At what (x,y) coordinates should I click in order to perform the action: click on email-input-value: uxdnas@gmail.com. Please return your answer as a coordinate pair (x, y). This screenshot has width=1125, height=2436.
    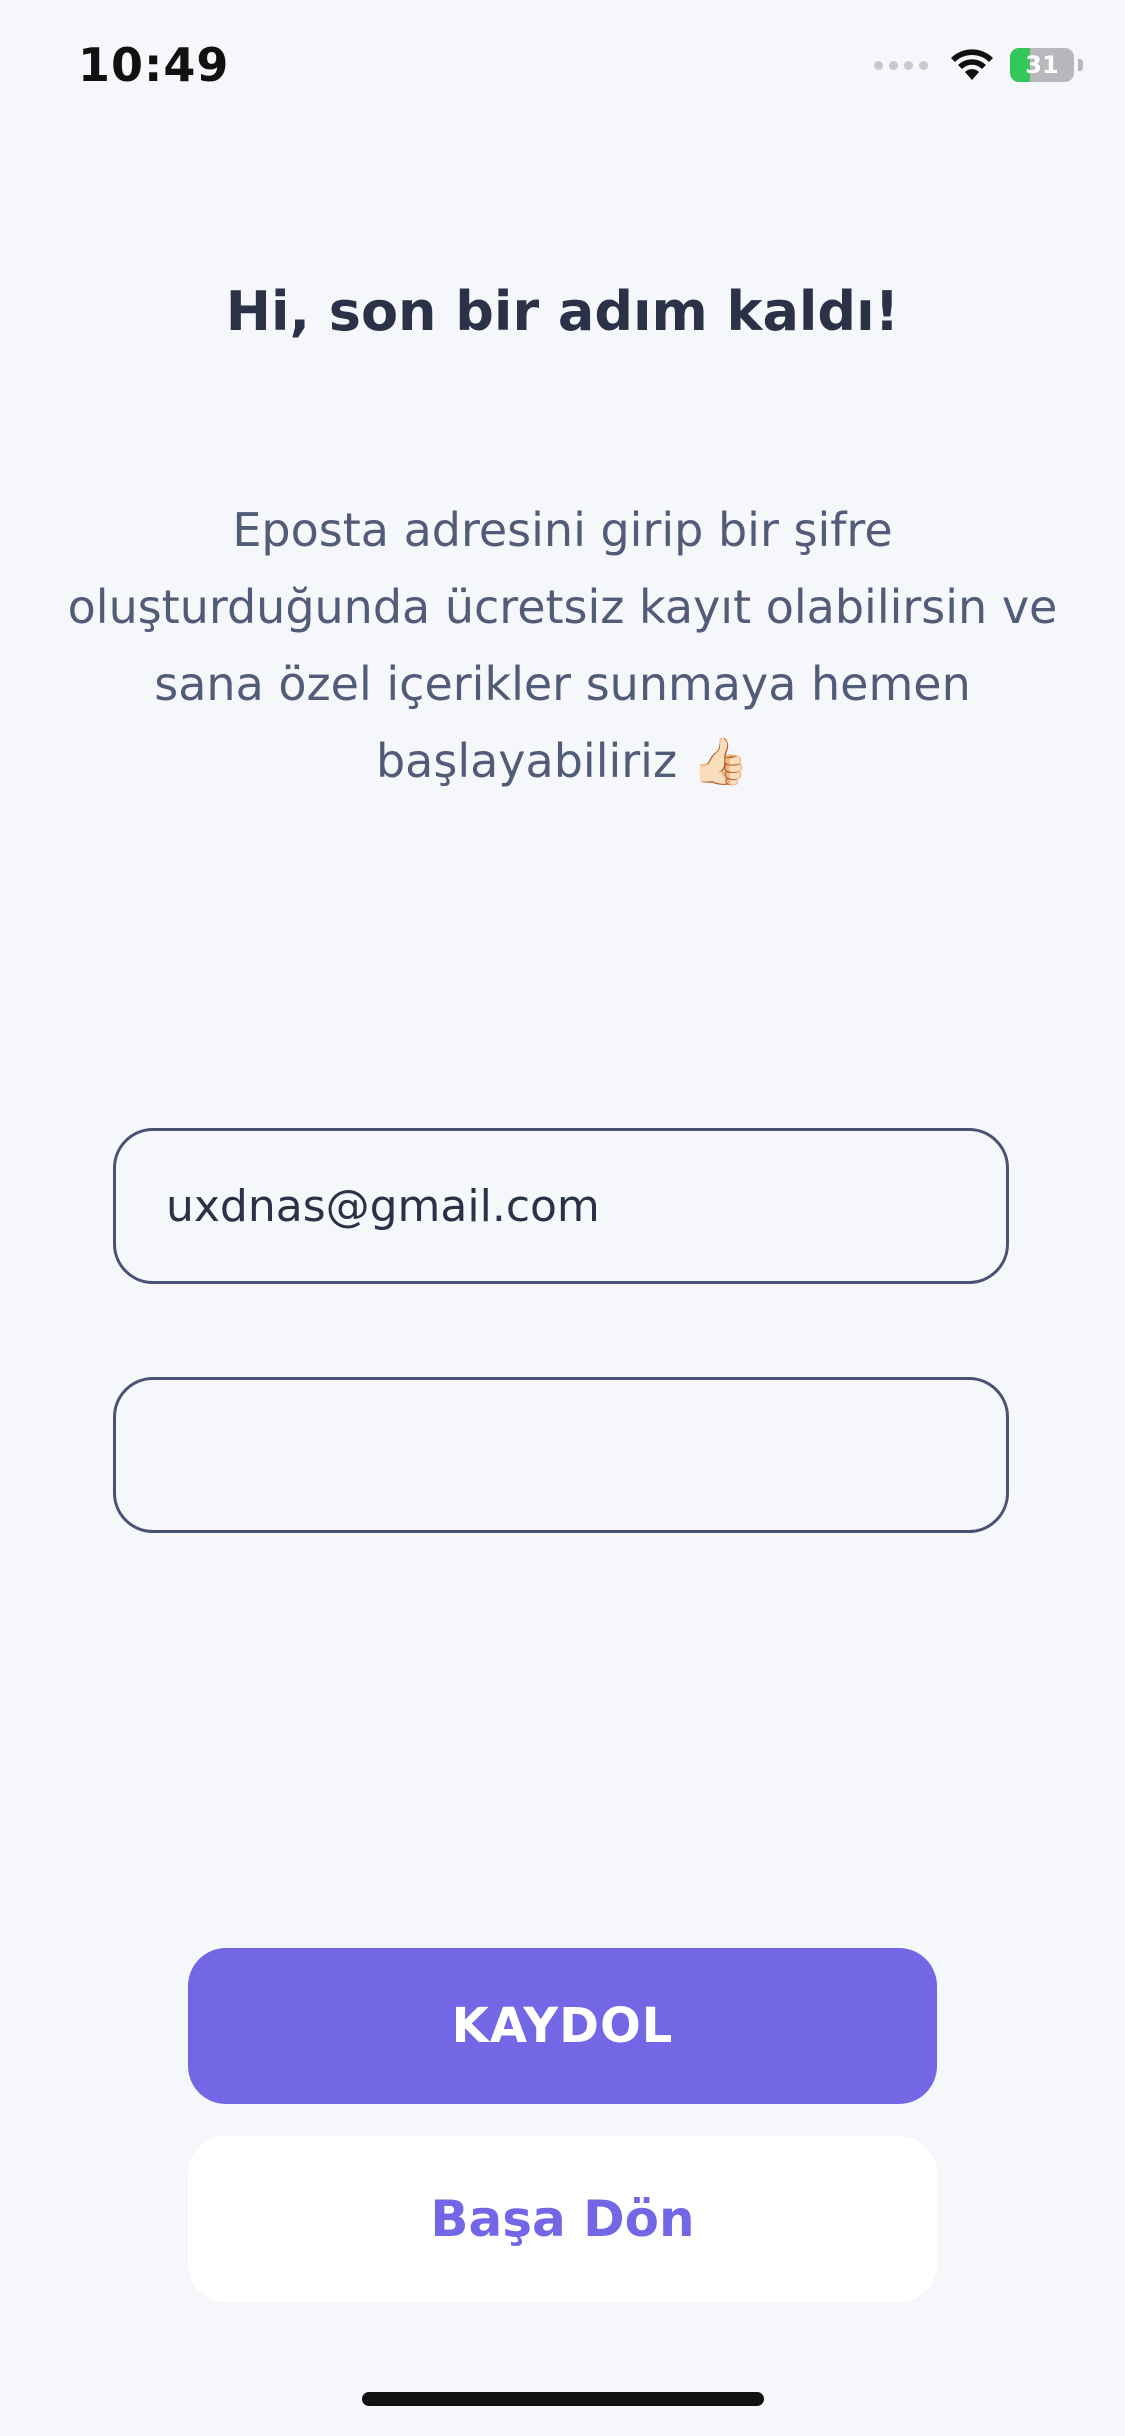
    Looking at the image, I should click on (383, 1206).